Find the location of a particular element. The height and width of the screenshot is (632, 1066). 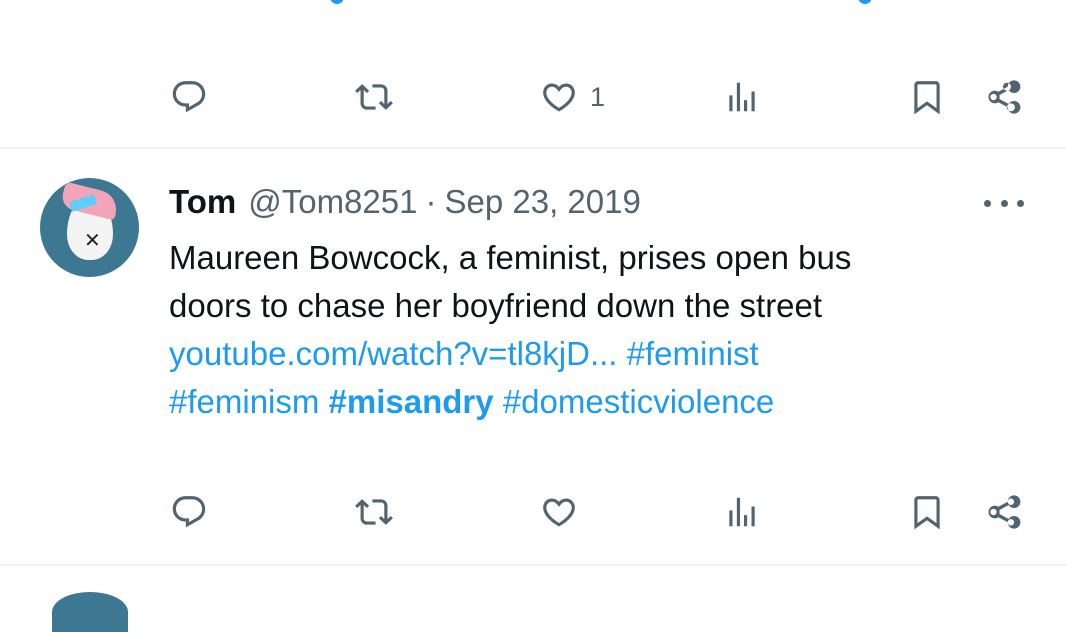

avatar-marks: ✕ is located at coordinates (92, 240).